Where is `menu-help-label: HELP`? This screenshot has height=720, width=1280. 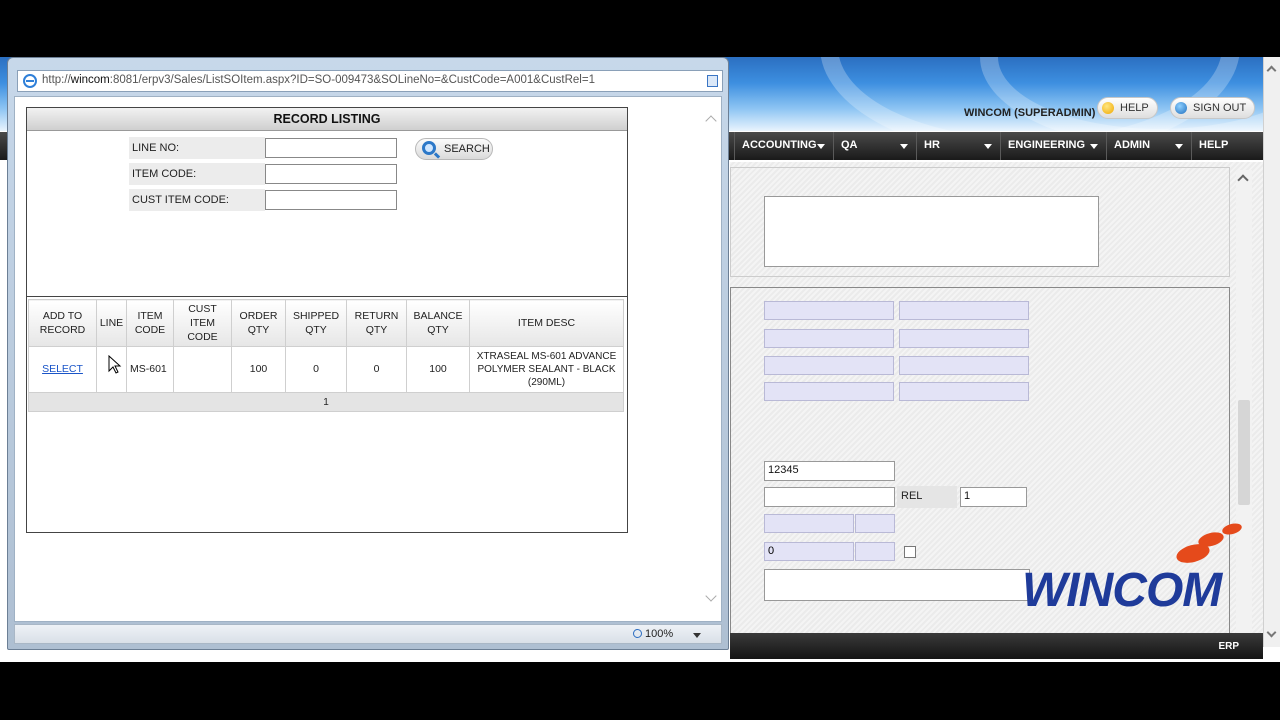 menu-help-label: HELP is located at coordinates (1214, 145).